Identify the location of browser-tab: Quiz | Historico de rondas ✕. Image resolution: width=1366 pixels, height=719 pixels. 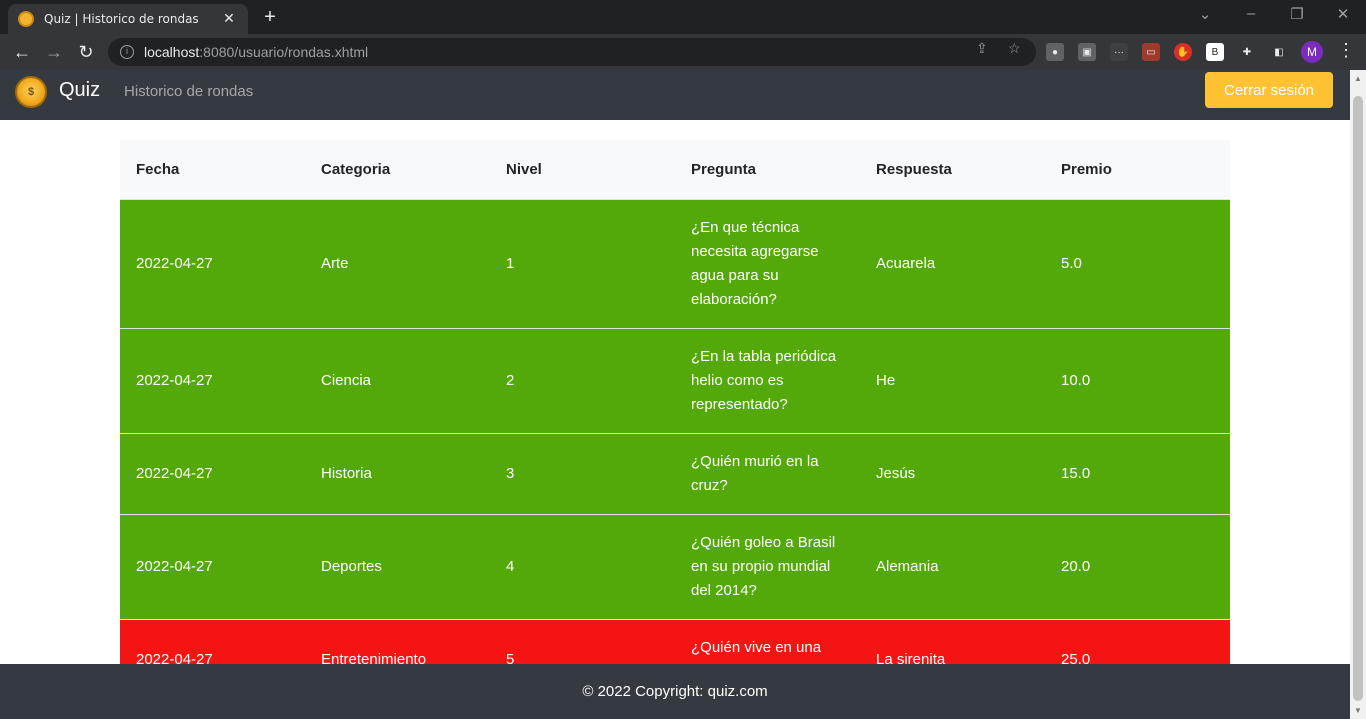
(128, 19).